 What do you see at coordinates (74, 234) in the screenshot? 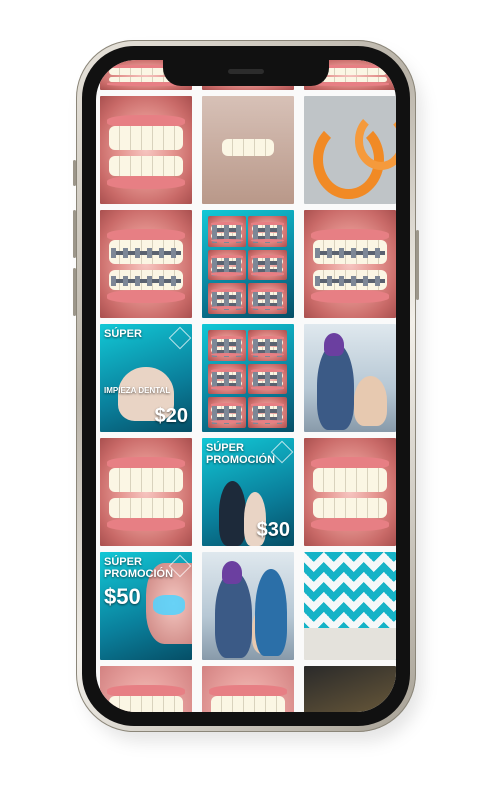
I see `volume-up-button` at bounding box center [74, 234].